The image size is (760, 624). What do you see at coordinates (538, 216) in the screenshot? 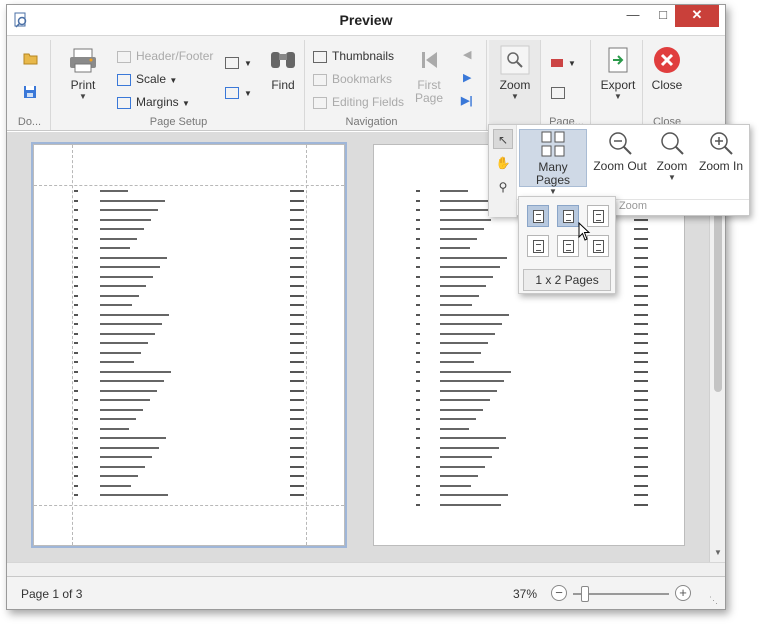
I see `page-layout-1x1` at bounding box center [538, 216].